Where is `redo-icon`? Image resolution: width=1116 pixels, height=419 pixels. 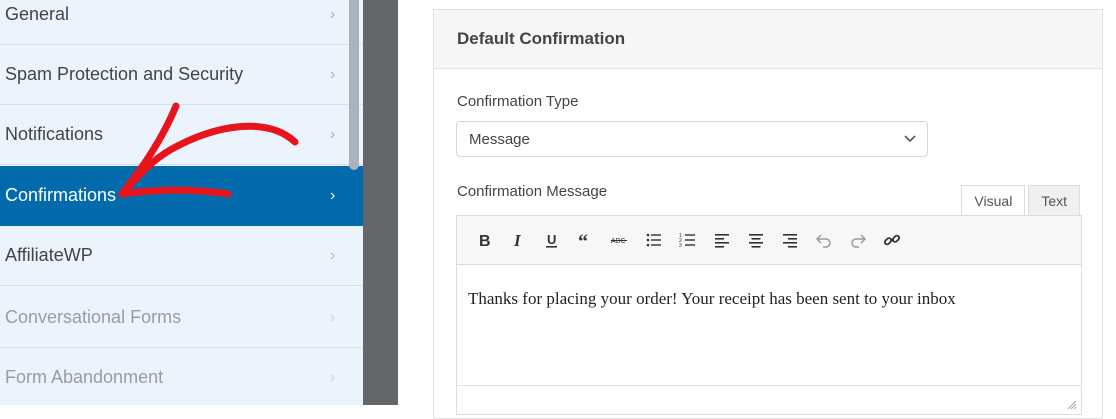
redo-icon is located at coordinates (858, 240).